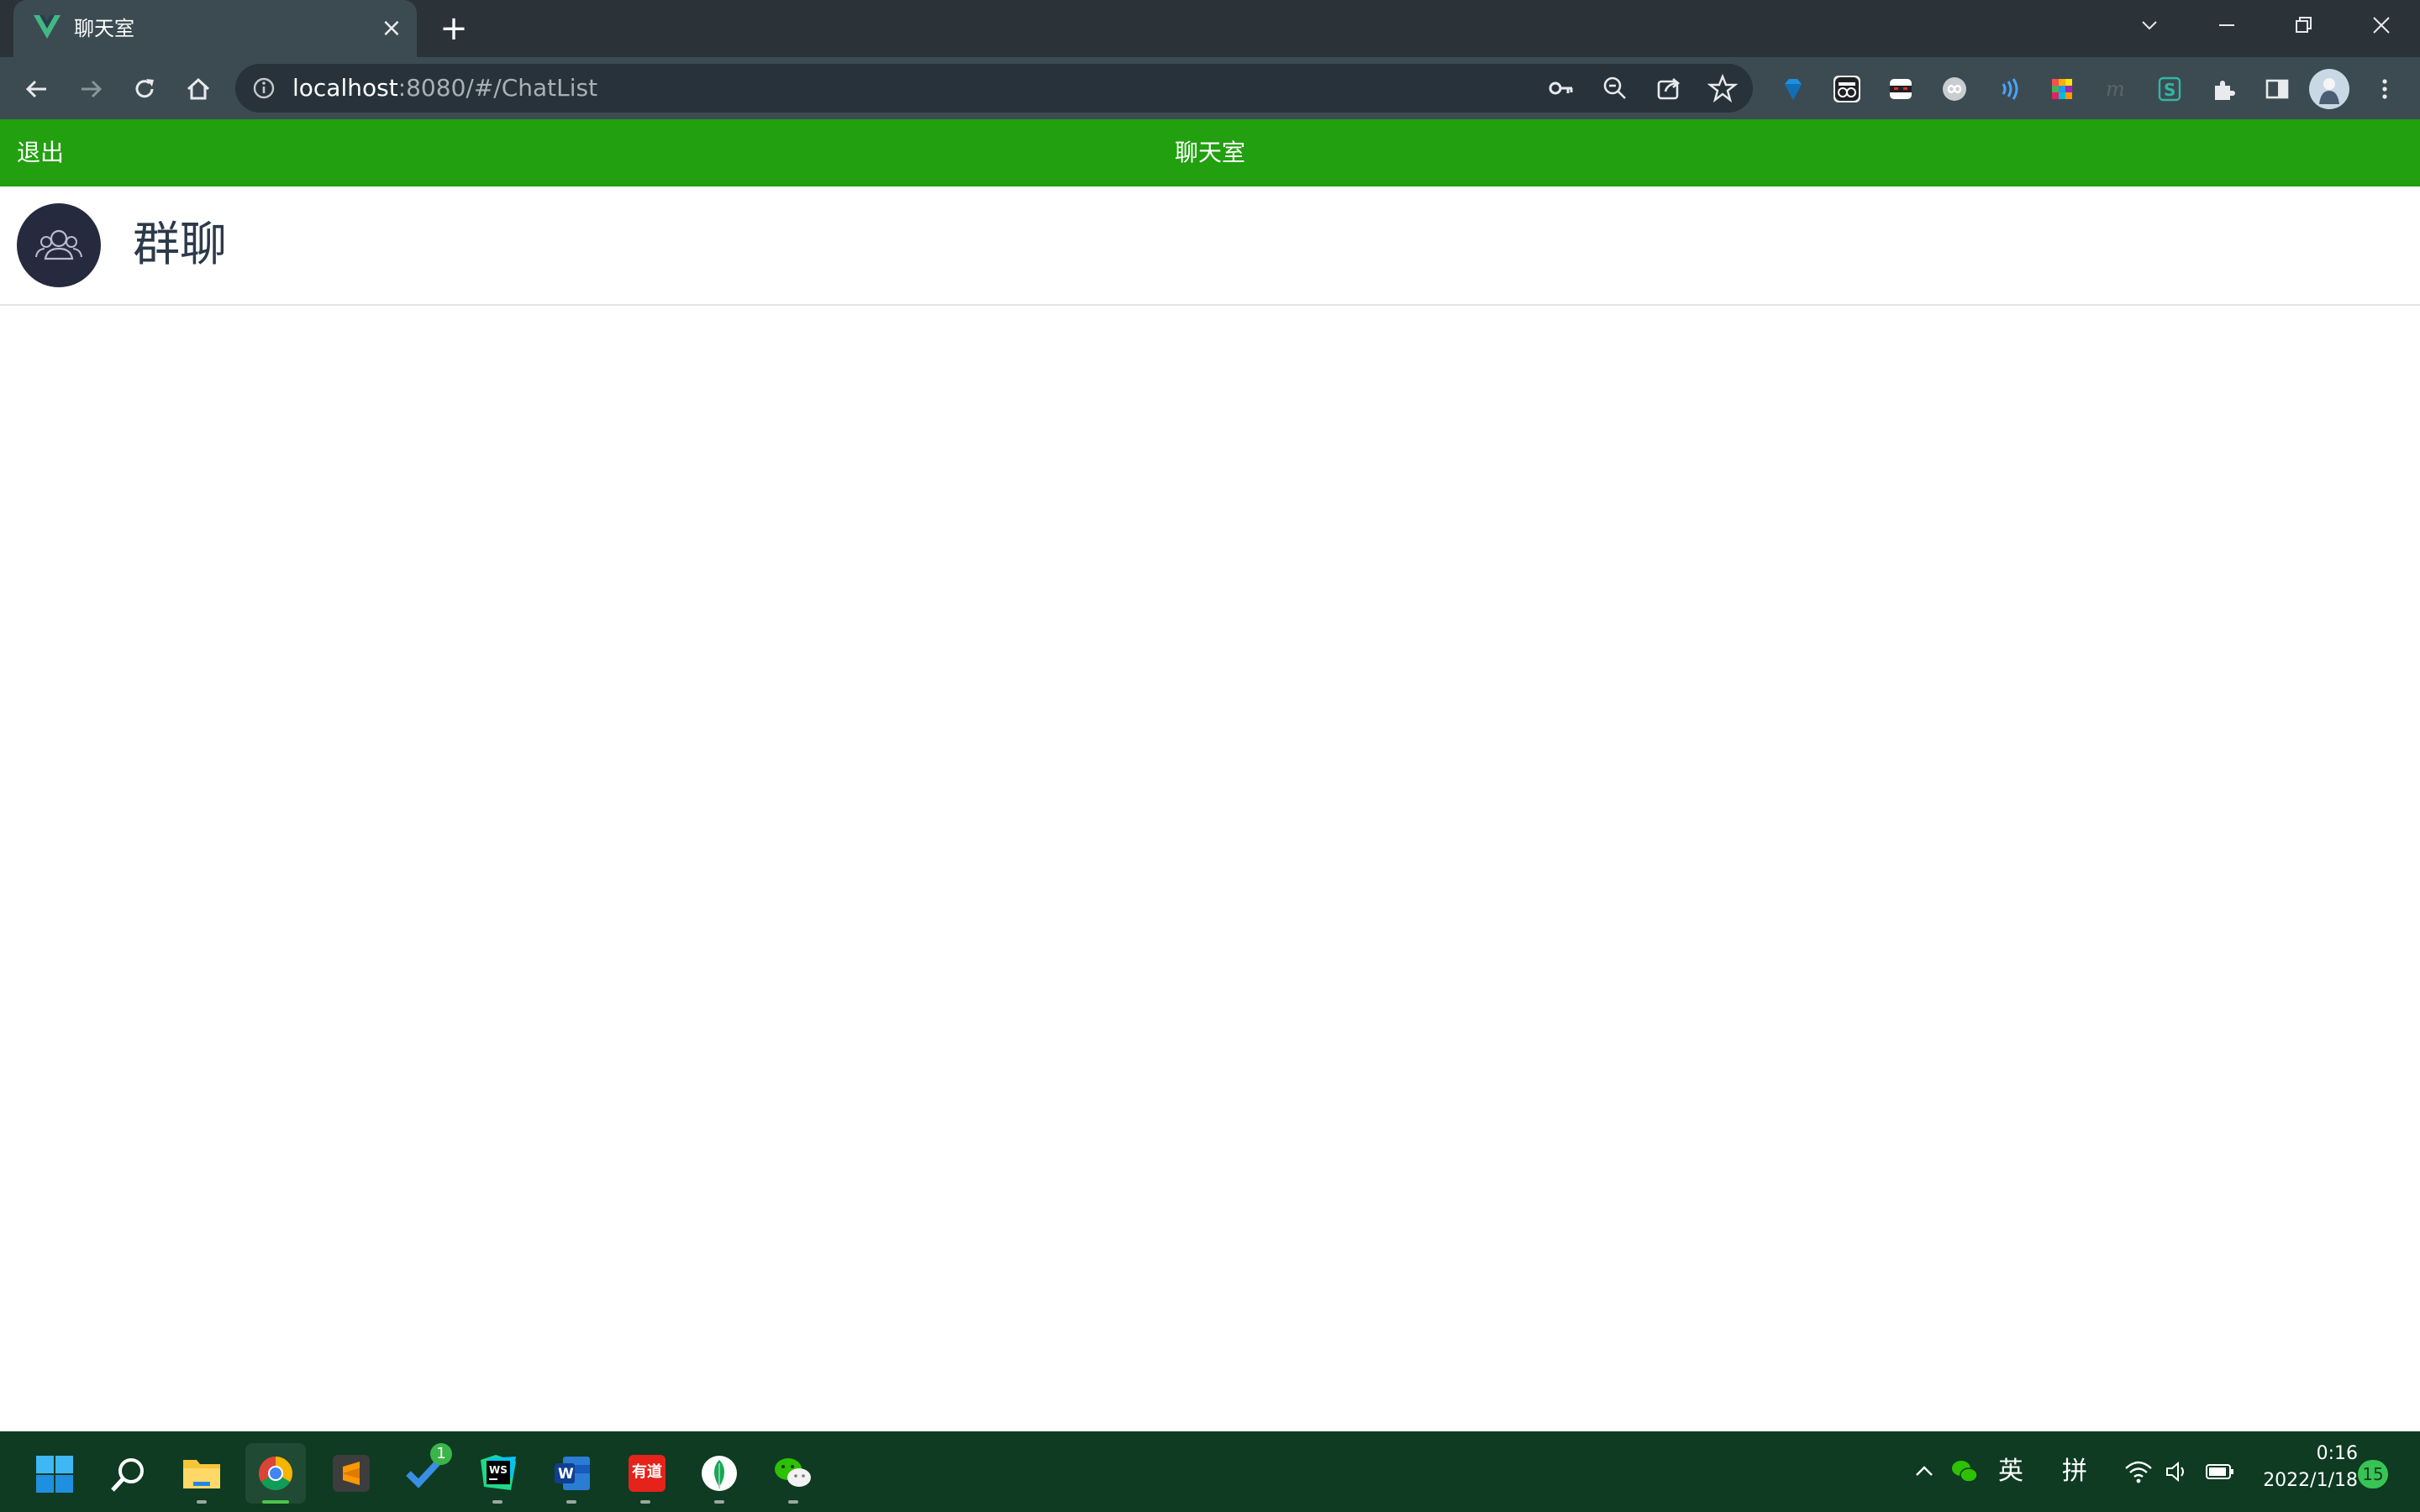  Describe the element at coordinates (2062, 89) in the screenshot. I see `extension-colorpicker-icon` at that location.